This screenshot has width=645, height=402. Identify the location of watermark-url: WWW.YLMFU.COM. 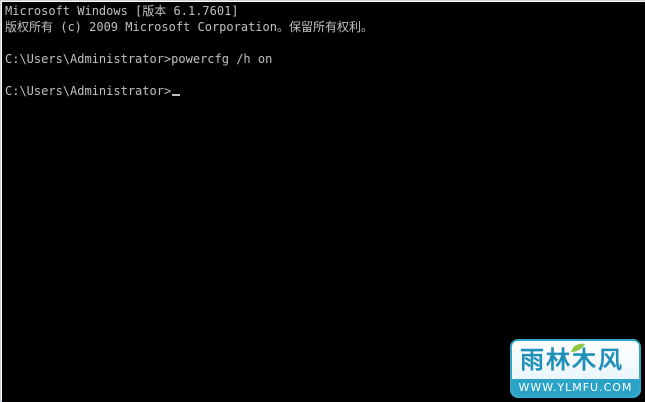
(575, 387).